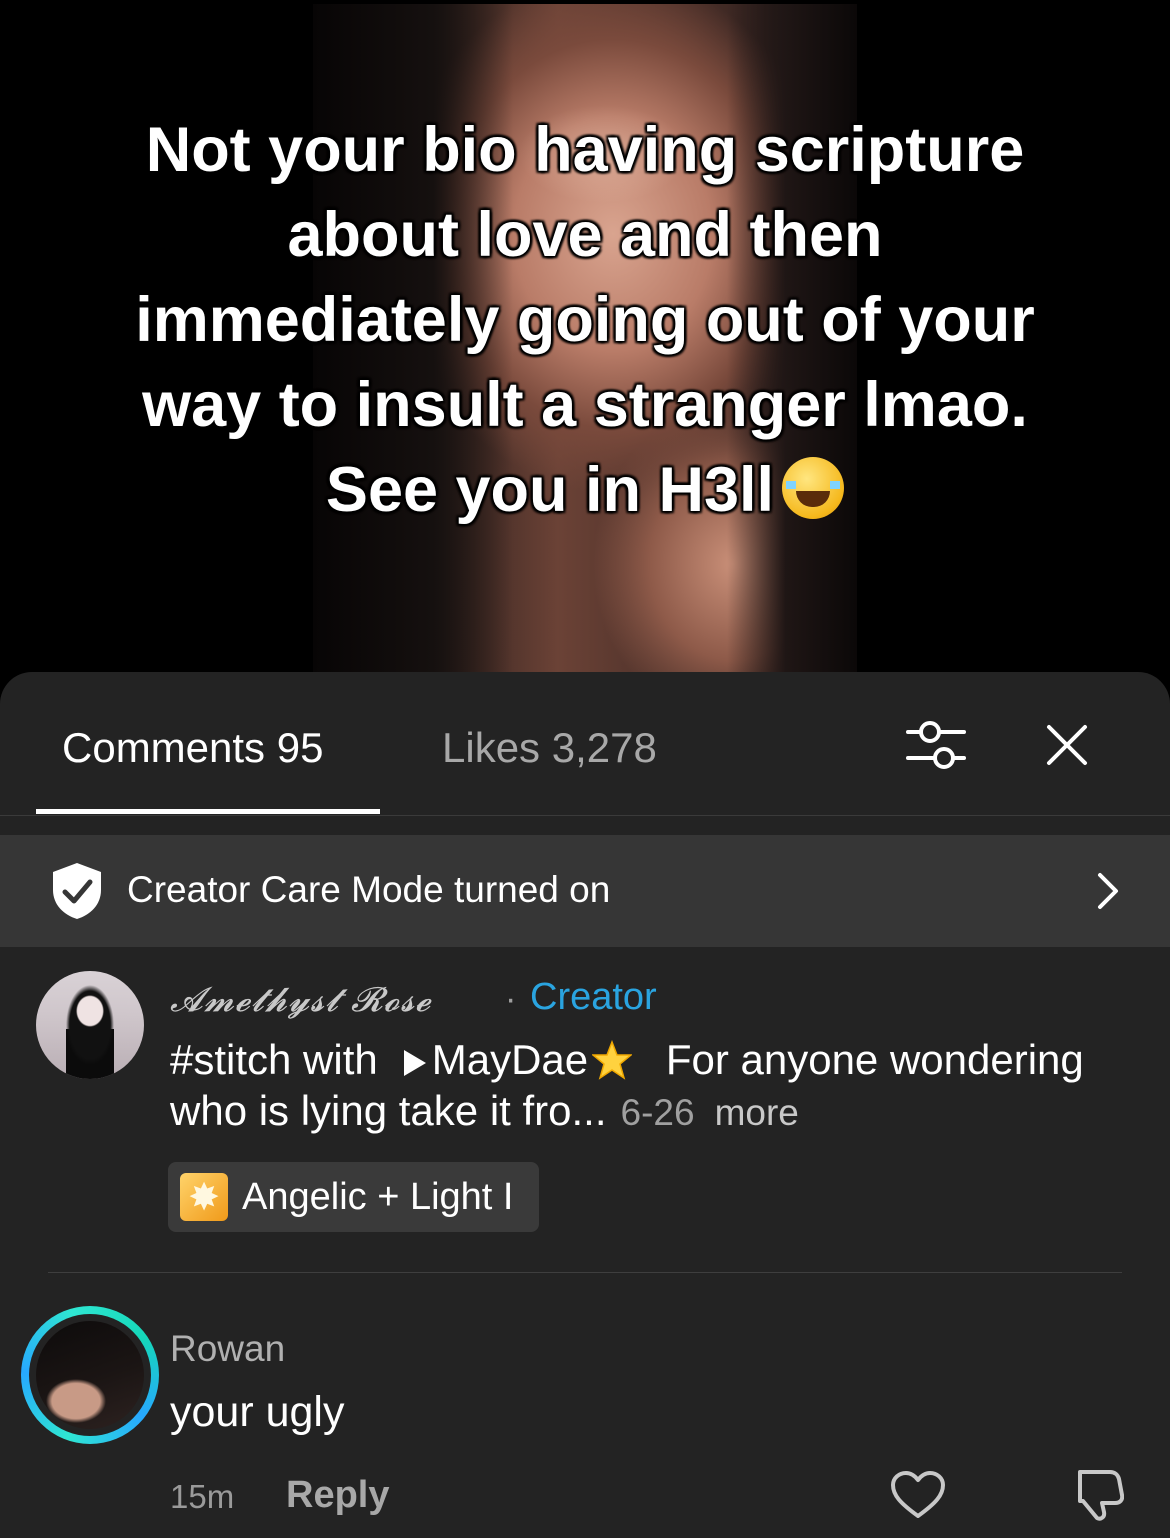 The height and width of the screenshot is (1538, 1170). Describe the element at coordinates (1108, 891) in the screenshot. I see `chevron-right-icon` at that location.